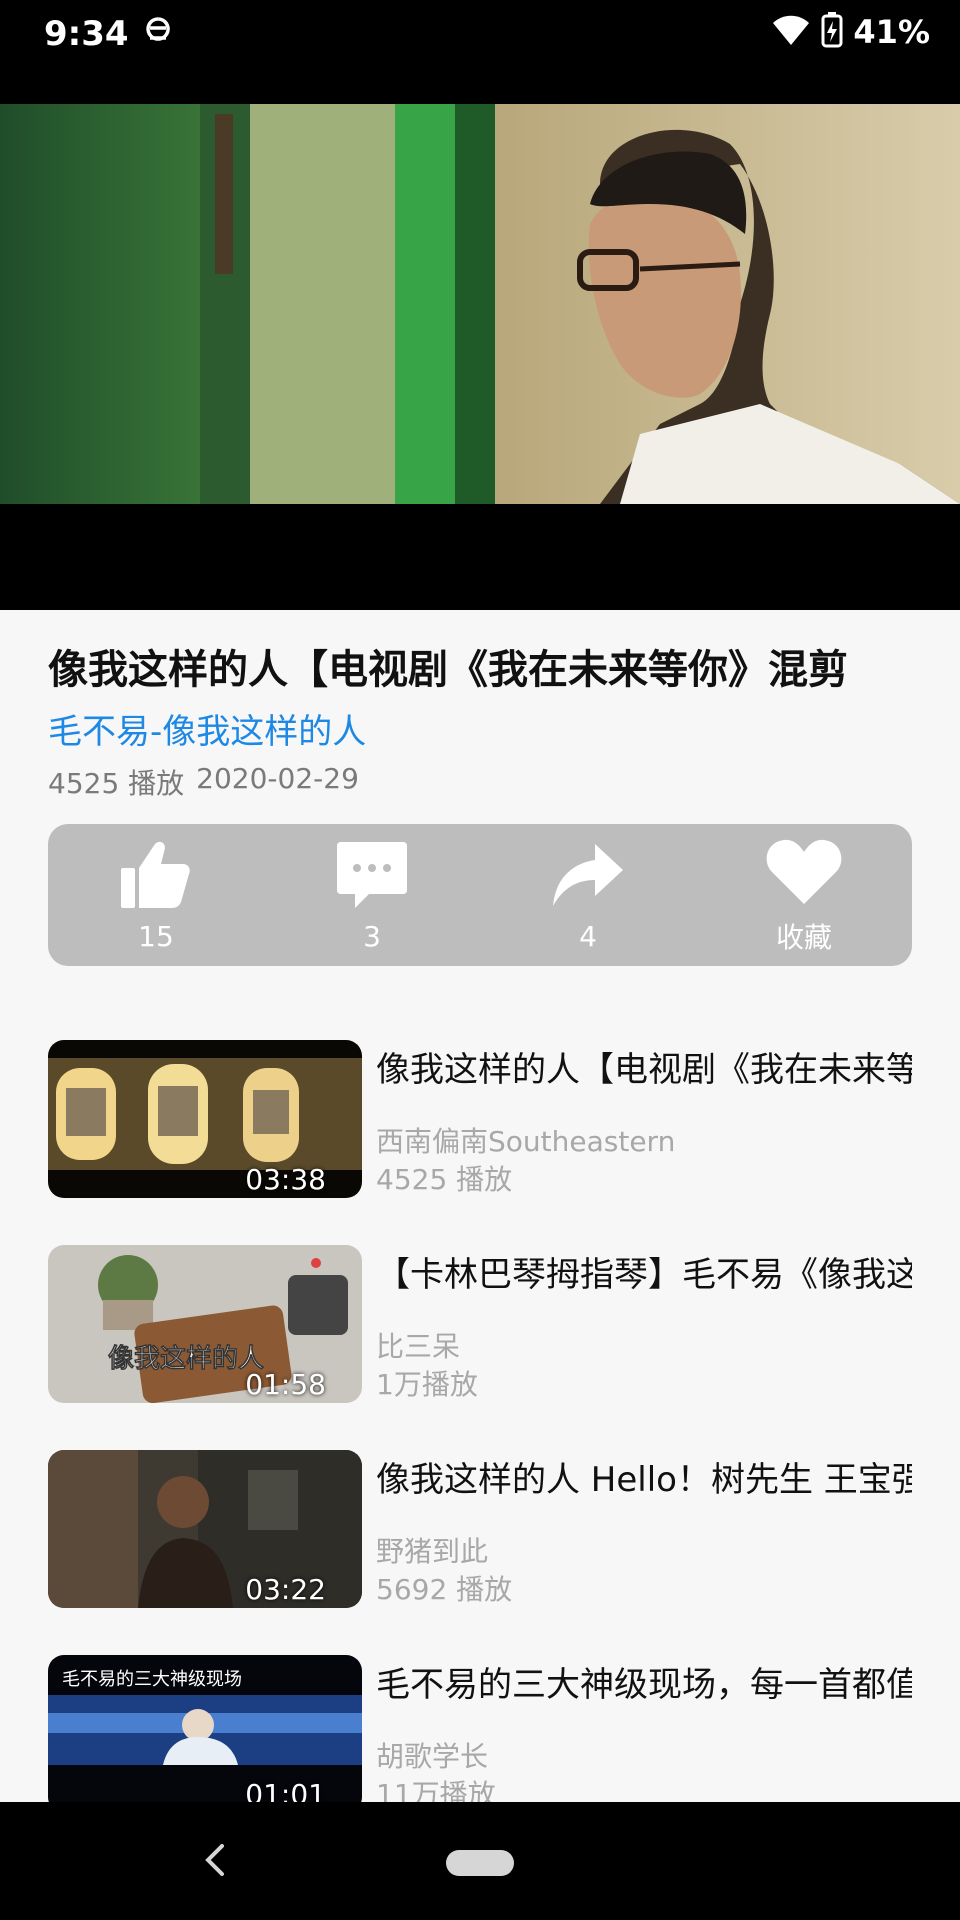 This screenshot has height=1920, width=960. I want to click on like-button: 15, so click(156, 895).